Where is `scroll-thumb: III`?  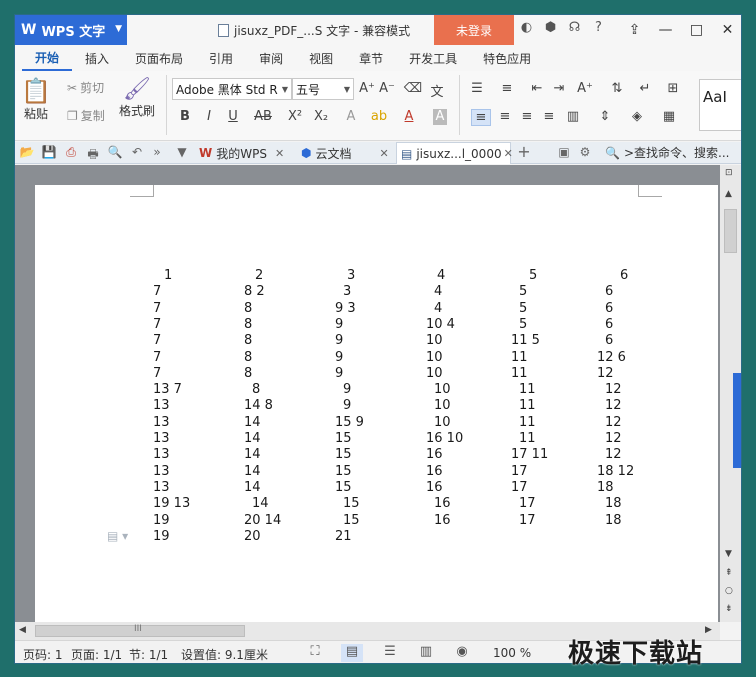 scroll-thumb: III is located at coordinates (140, 630).